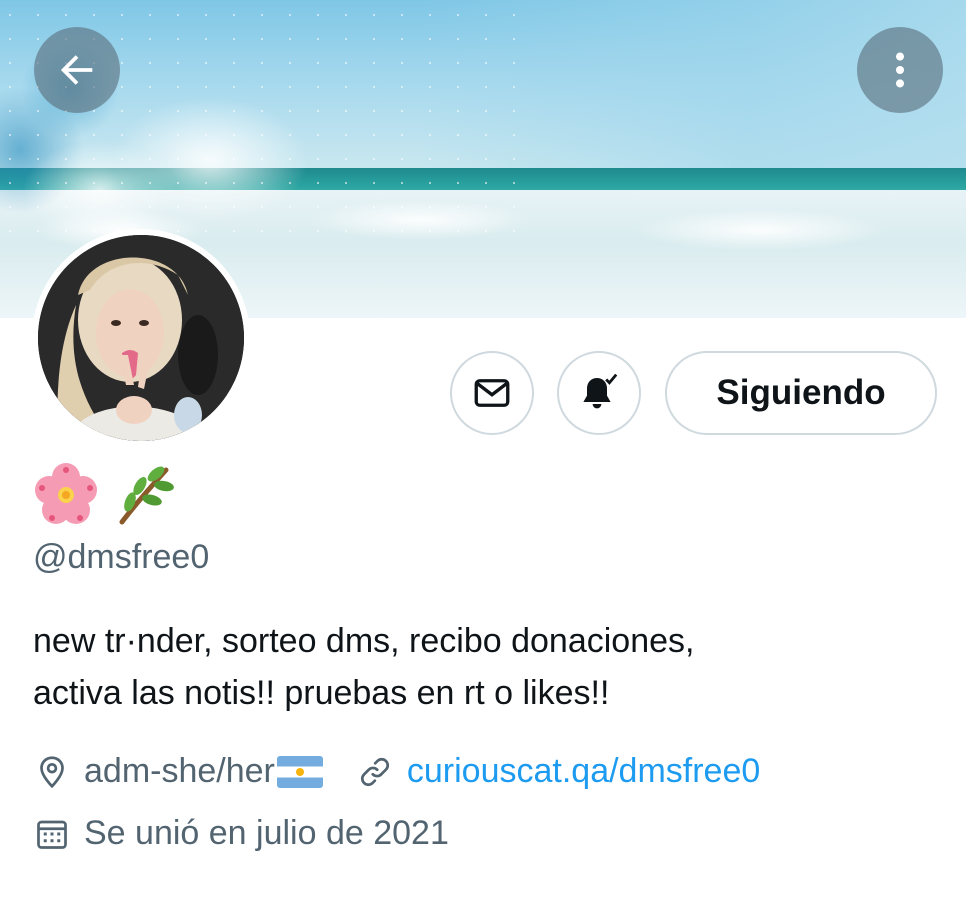 This screenshot has width=966, height=901. I want to click on argentina-flag-icon, so click(299, 771).